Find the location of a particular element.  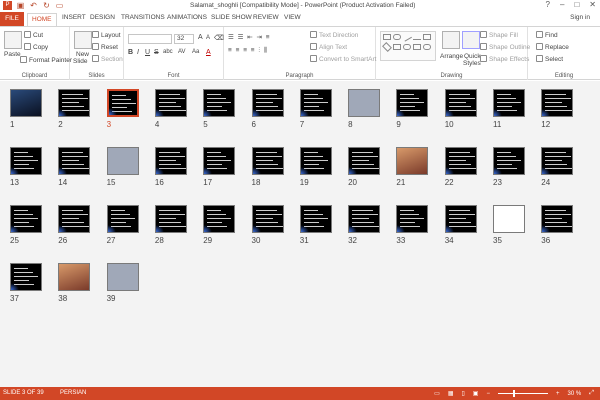

diamond-shape-icon is located at coordinates (387, 47).